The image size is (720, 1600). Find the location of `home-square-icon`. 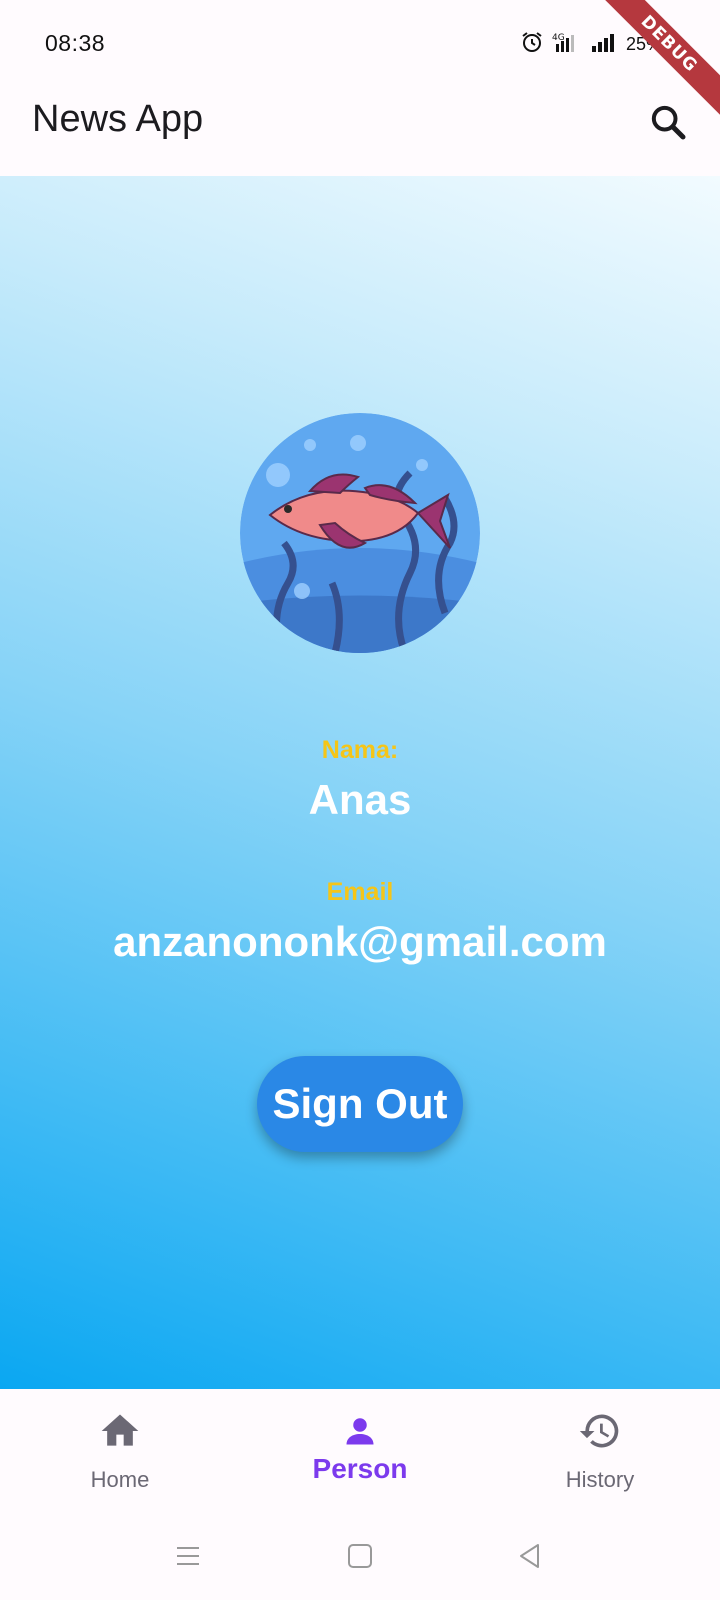

home-square-icon is located at coordinates (360, 1556).